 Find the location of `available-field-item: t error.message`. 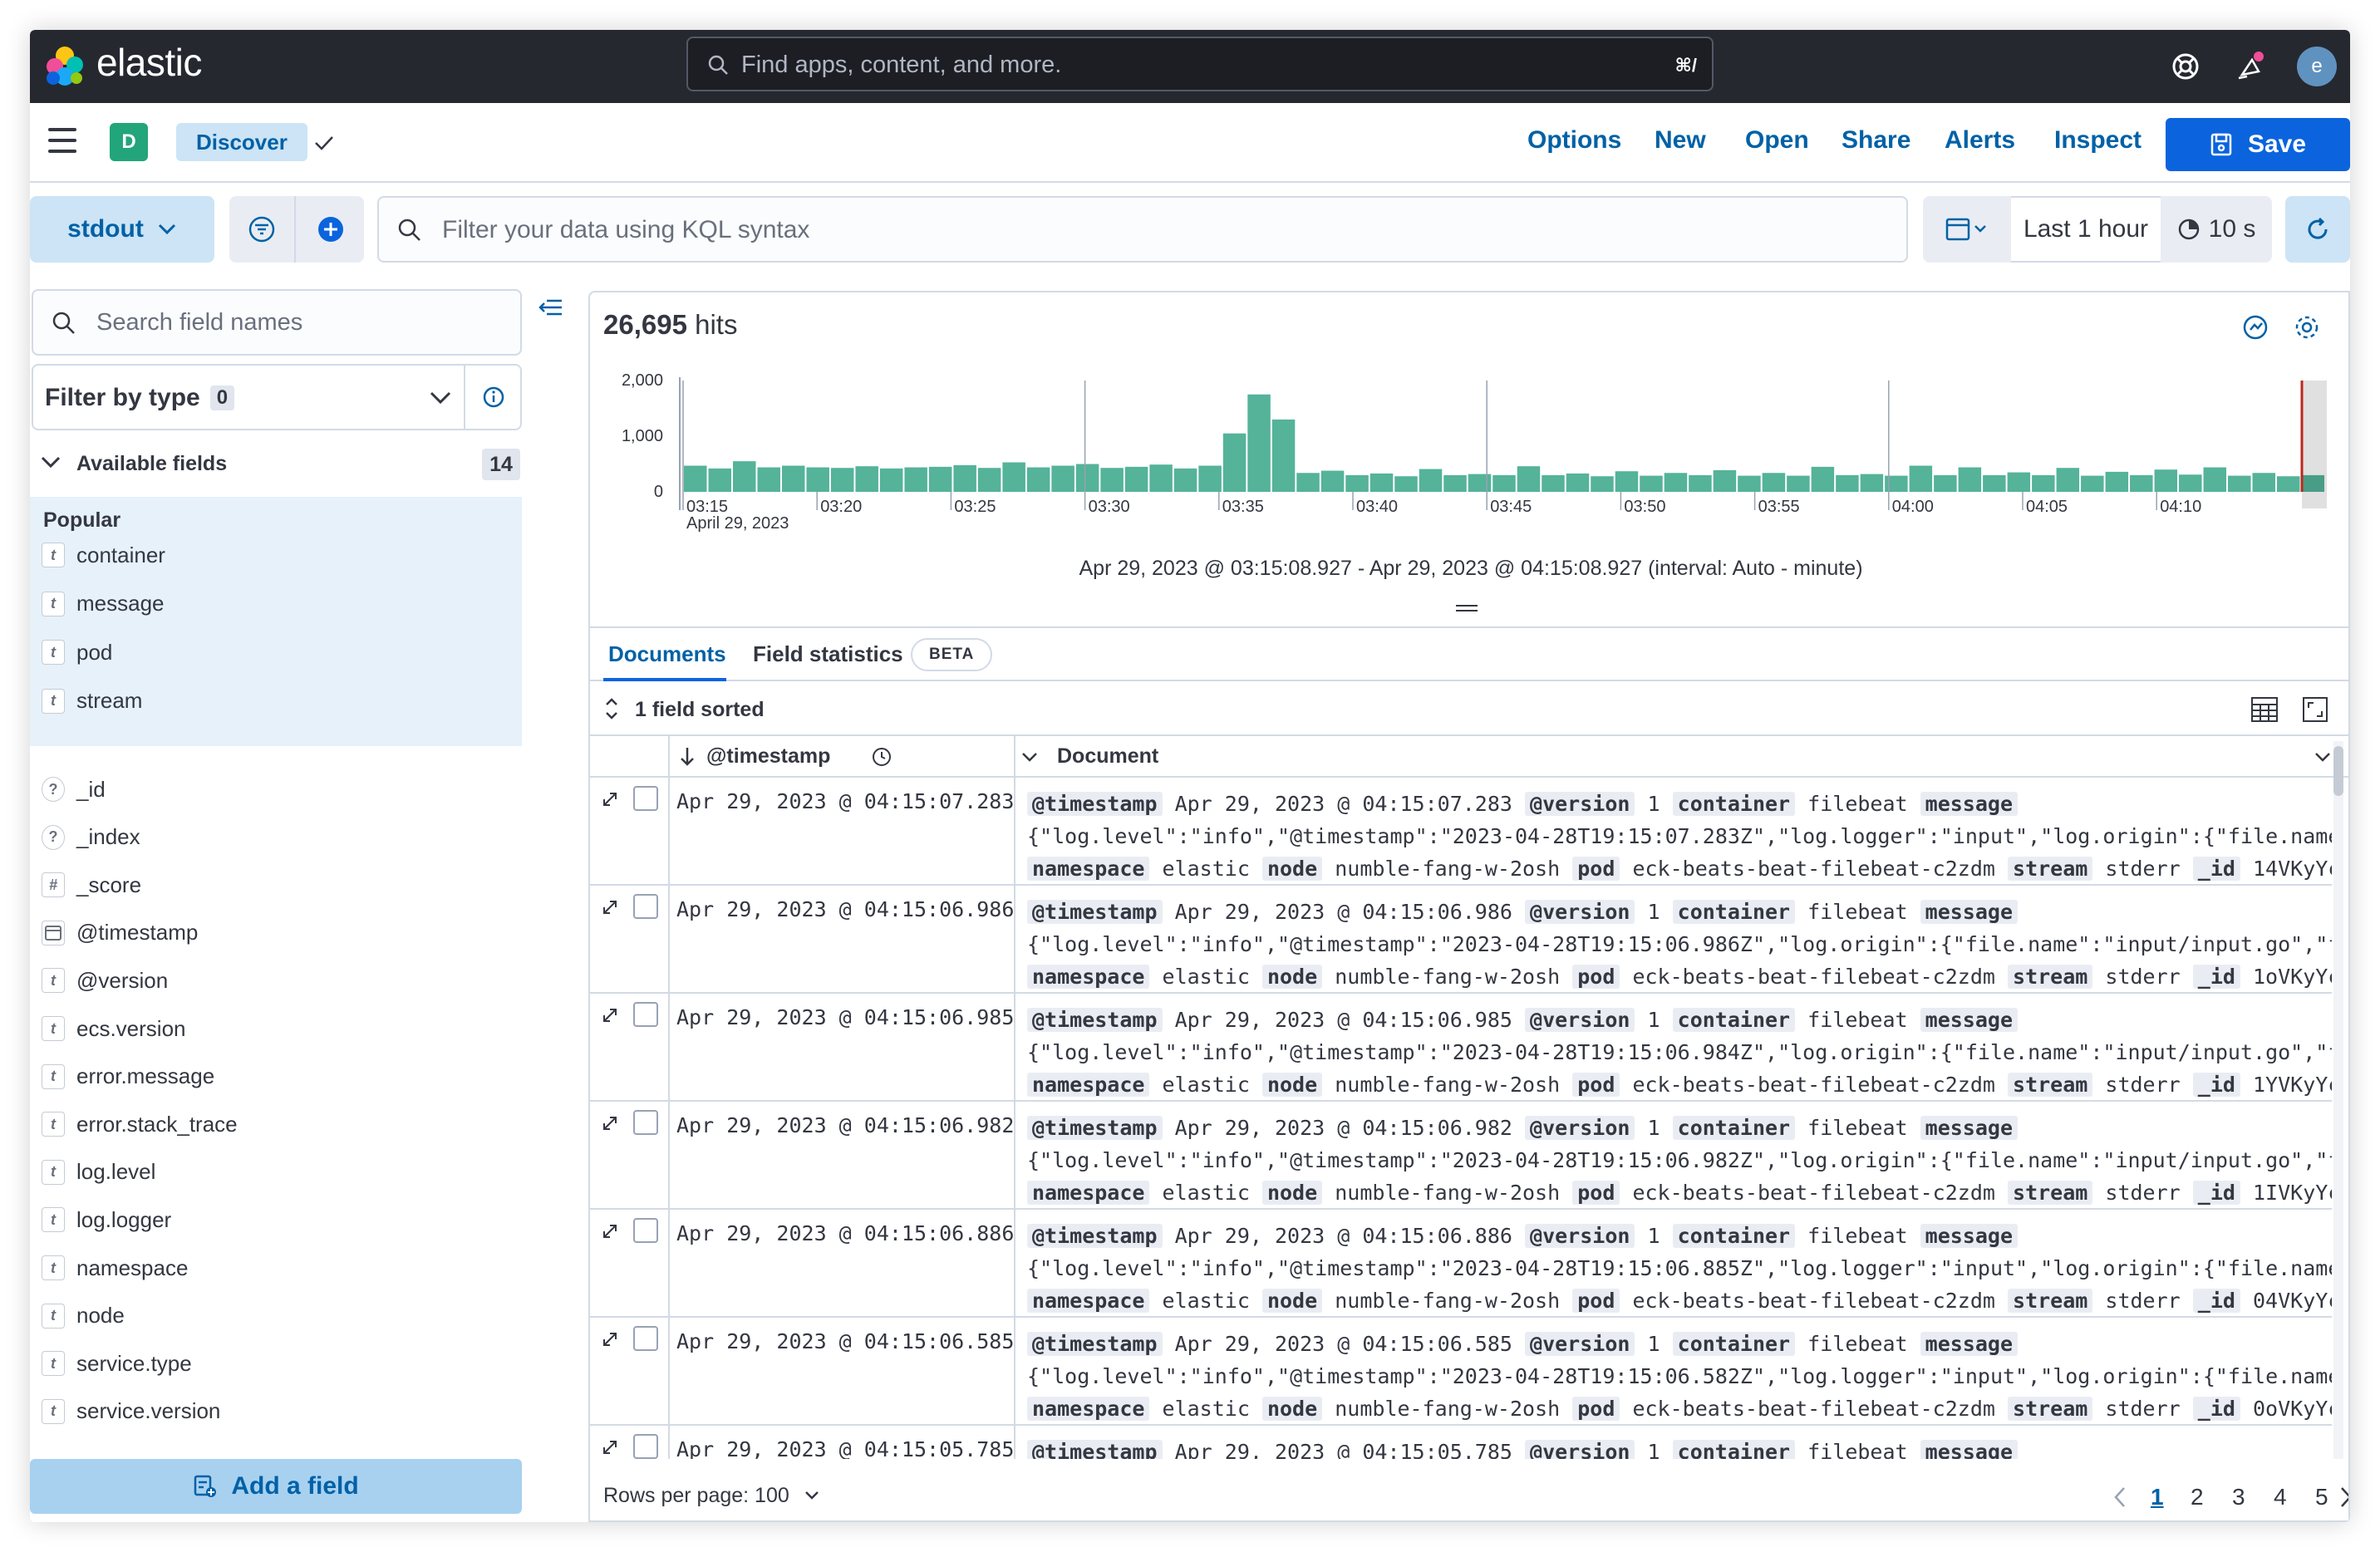

available-field-item: t error.message is located at coordinates (128, 1077).